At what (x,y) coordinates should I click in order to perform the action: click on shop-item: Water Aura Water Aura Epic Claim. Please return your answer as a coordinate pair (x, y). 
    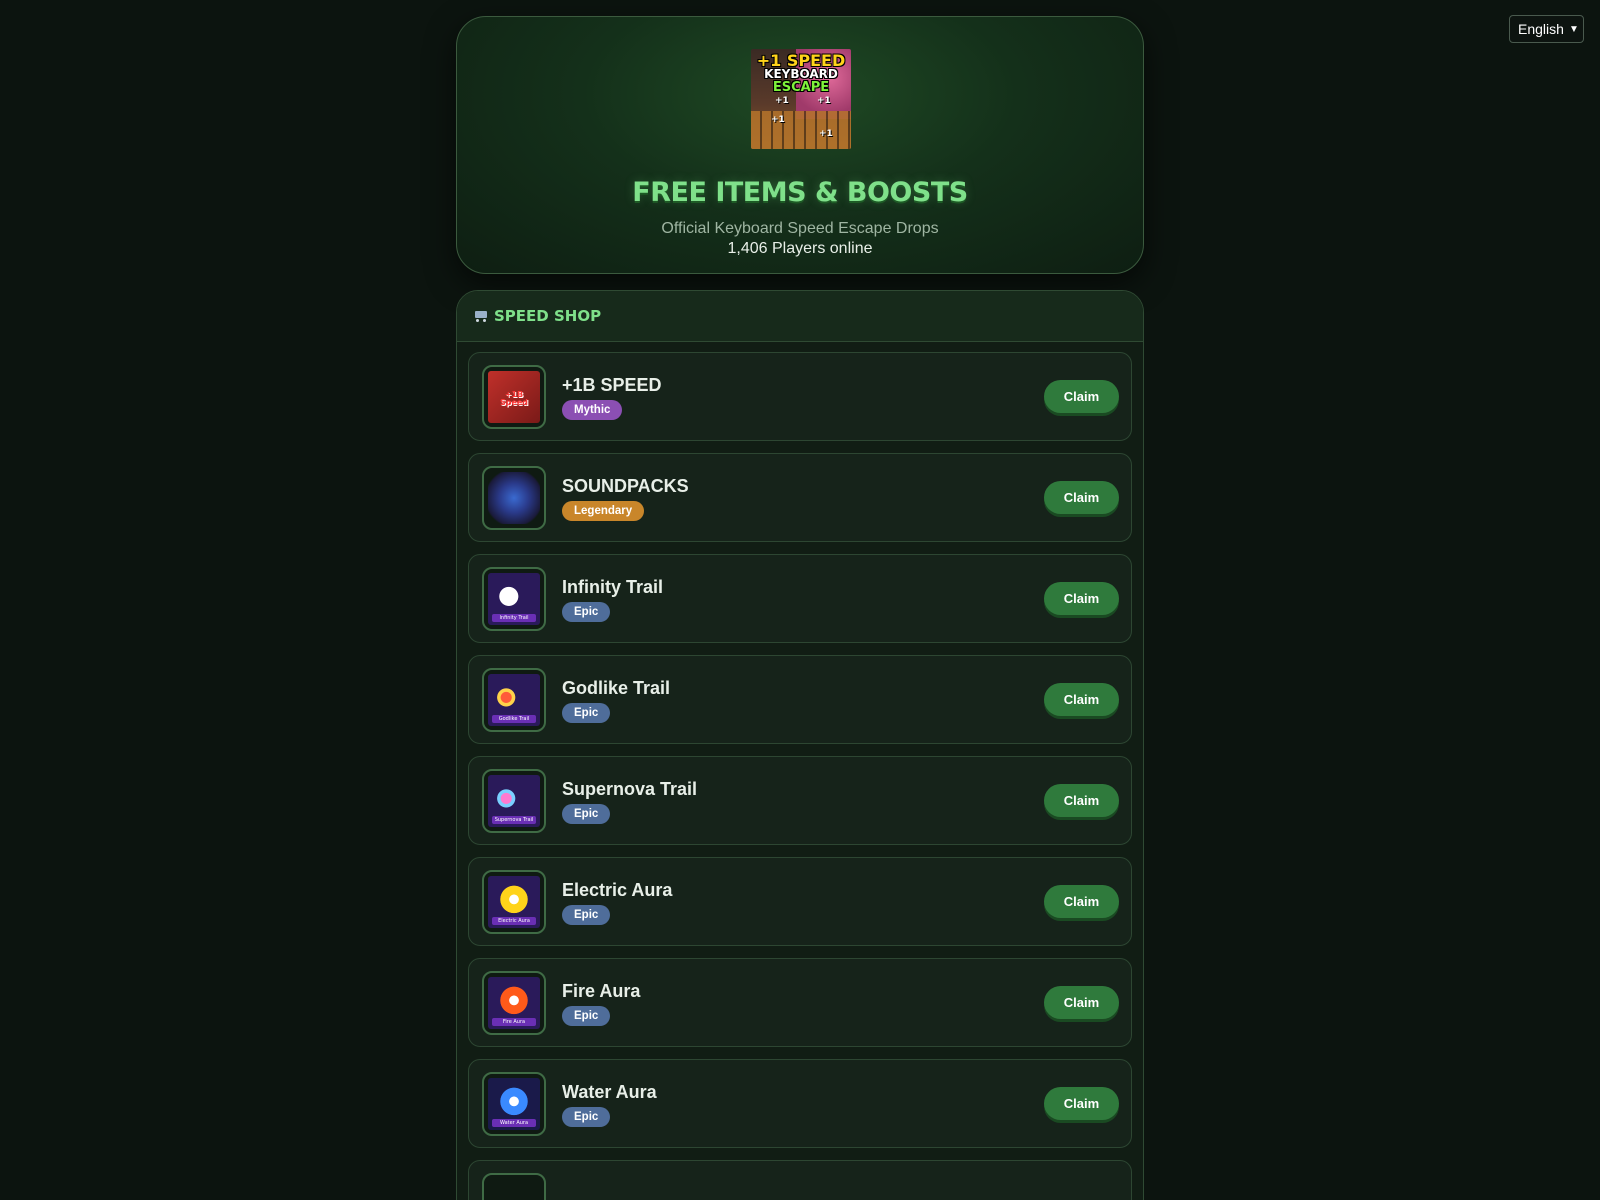
    Looking at the image, I should click on (800, 1103).